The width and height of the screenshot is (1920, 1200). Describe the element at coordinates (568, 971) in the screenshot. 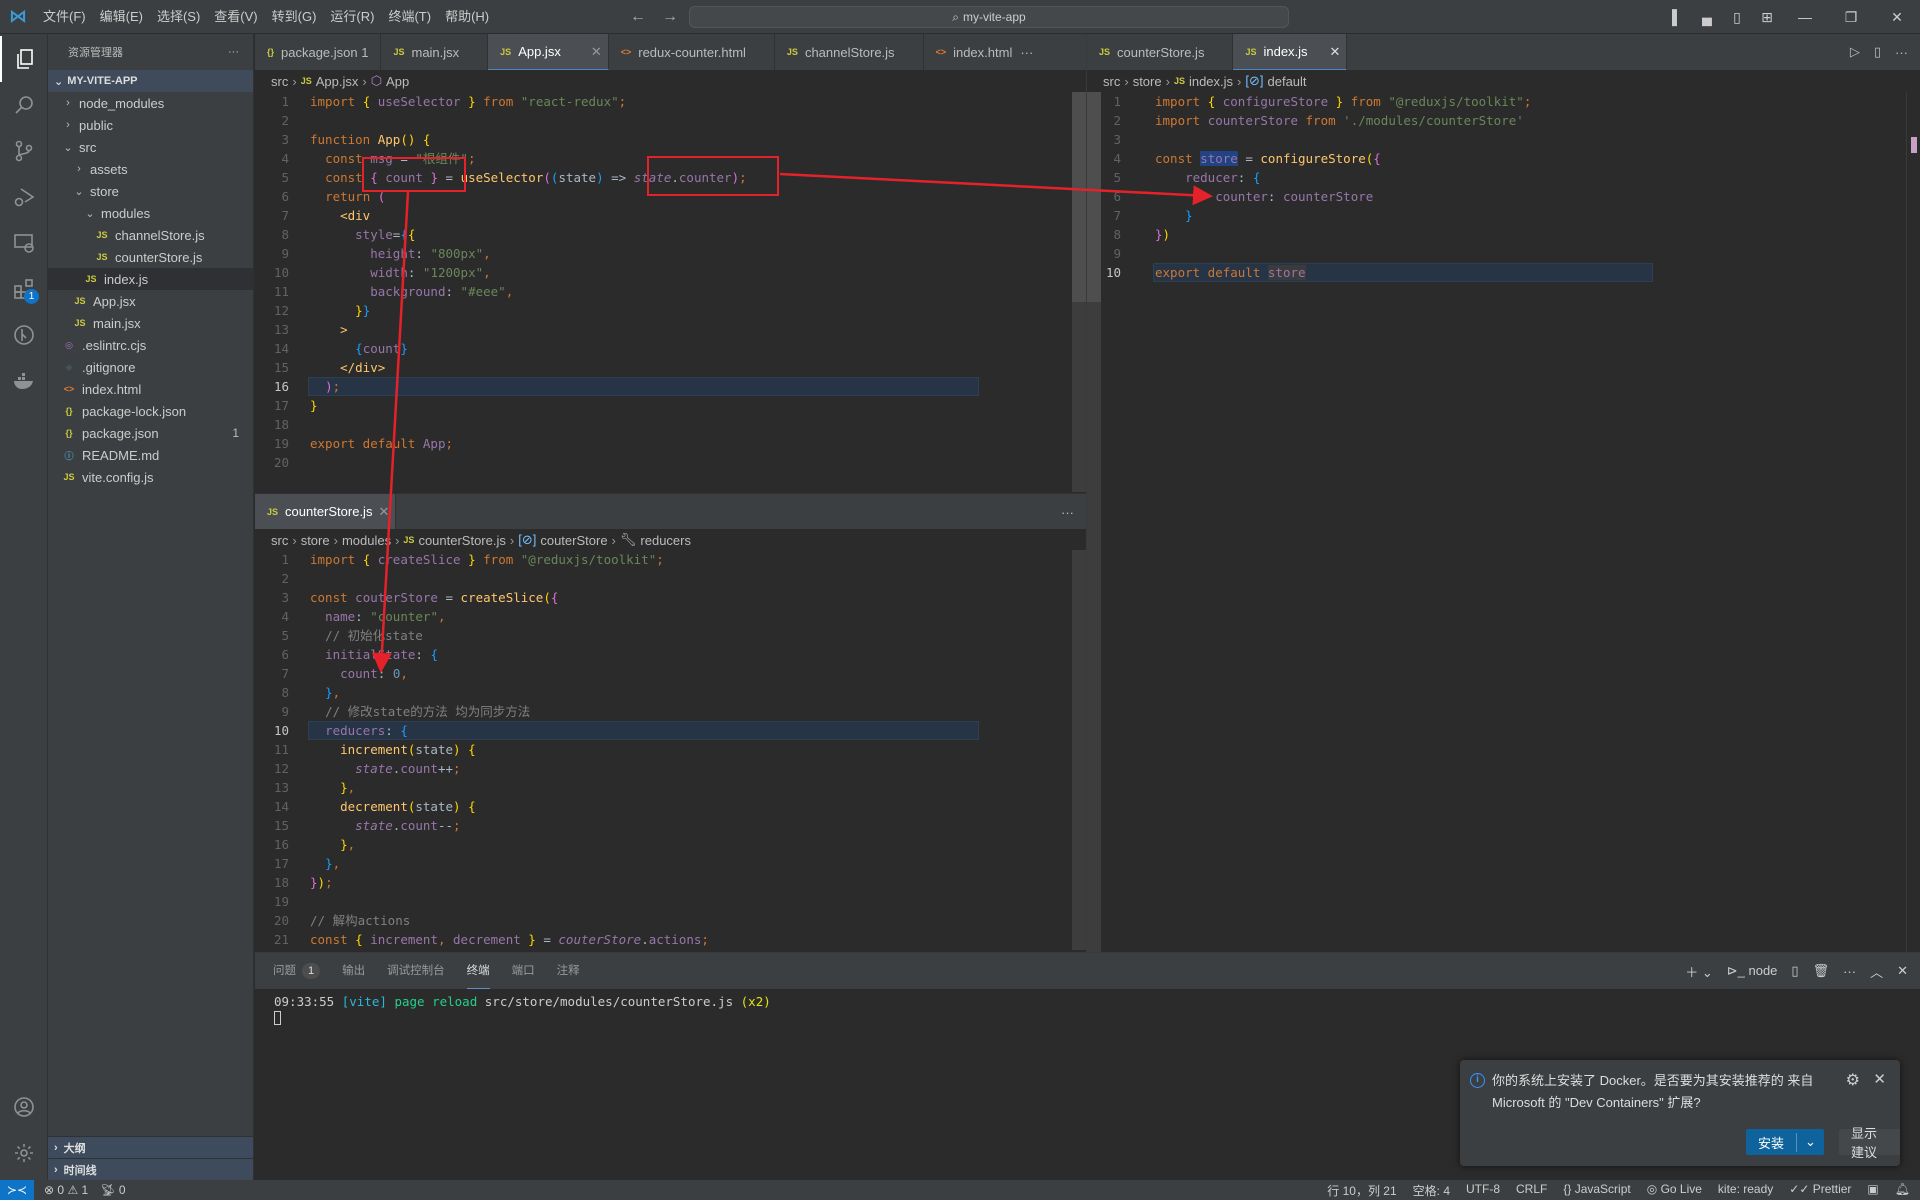

I see `tab-comments: 注释` at that location.